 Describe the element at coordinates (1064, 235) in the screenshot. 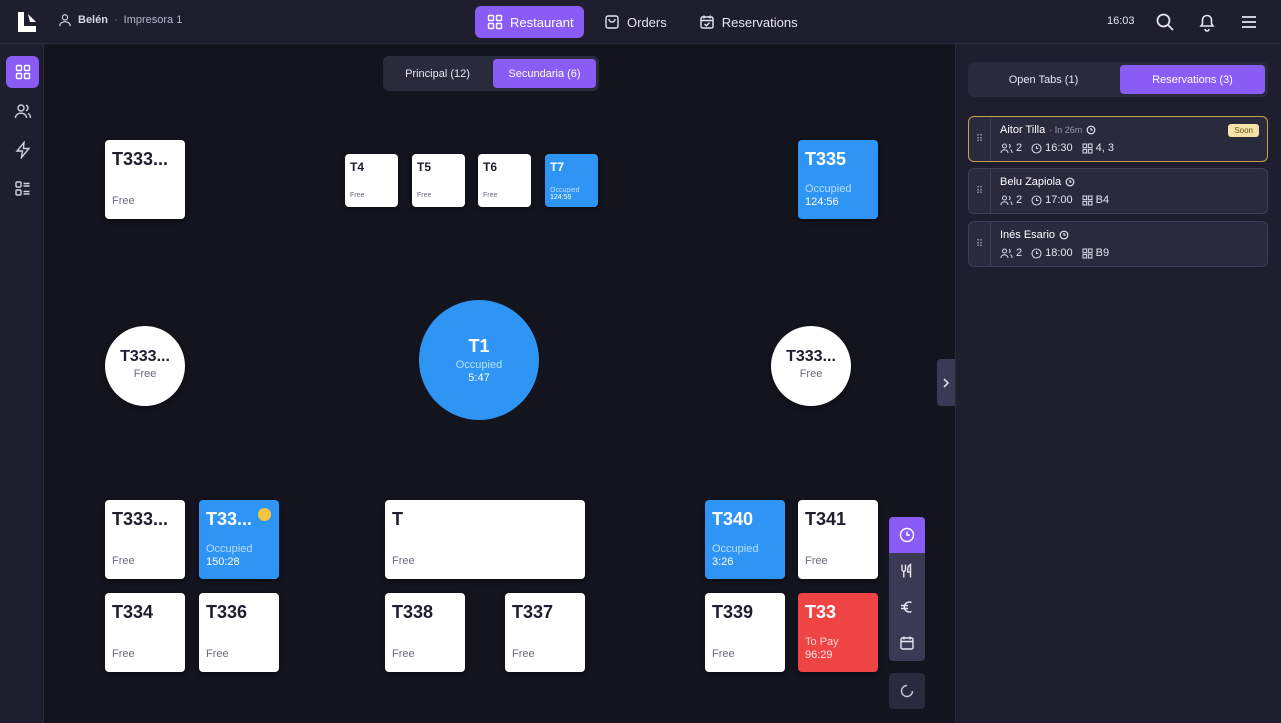

I see `note-icon` at that location.